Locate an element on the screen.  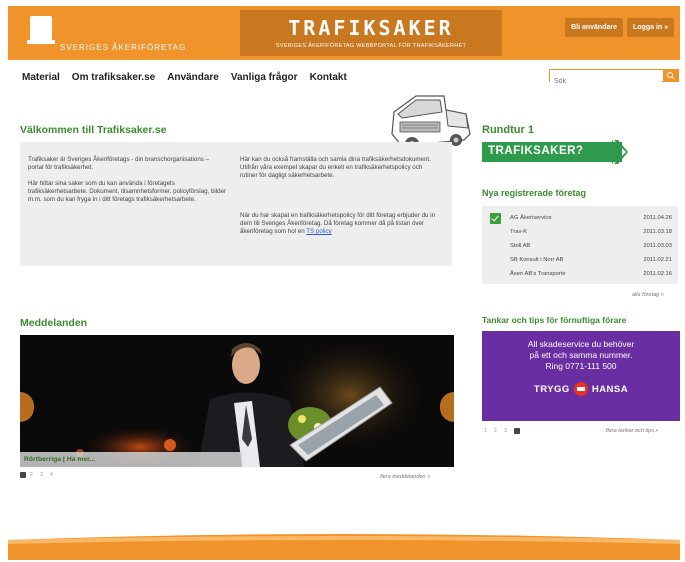
tips-title: Tankar och tips för förnuftiga förare is located at coordinates (554, 320).